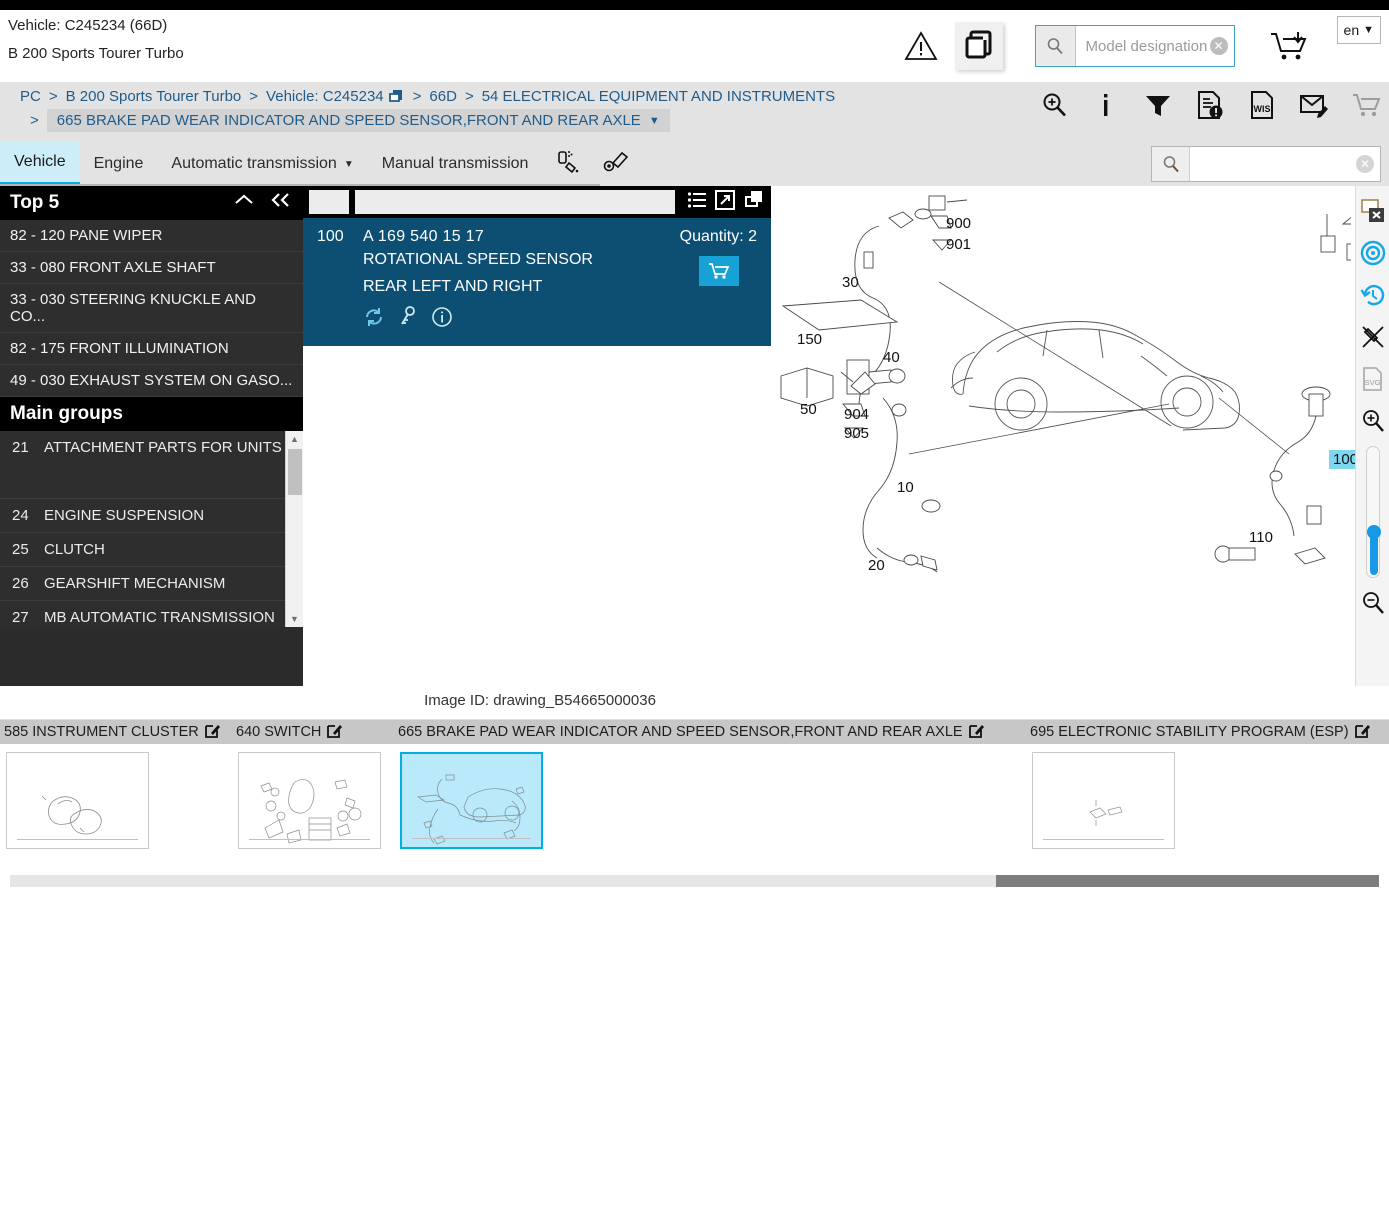 The image size is (1389, 1209). What do you see at coordinates (151, 414) in the screenshot?
I see `main-groups-header: Main groups` at bounding box center [151, 414].